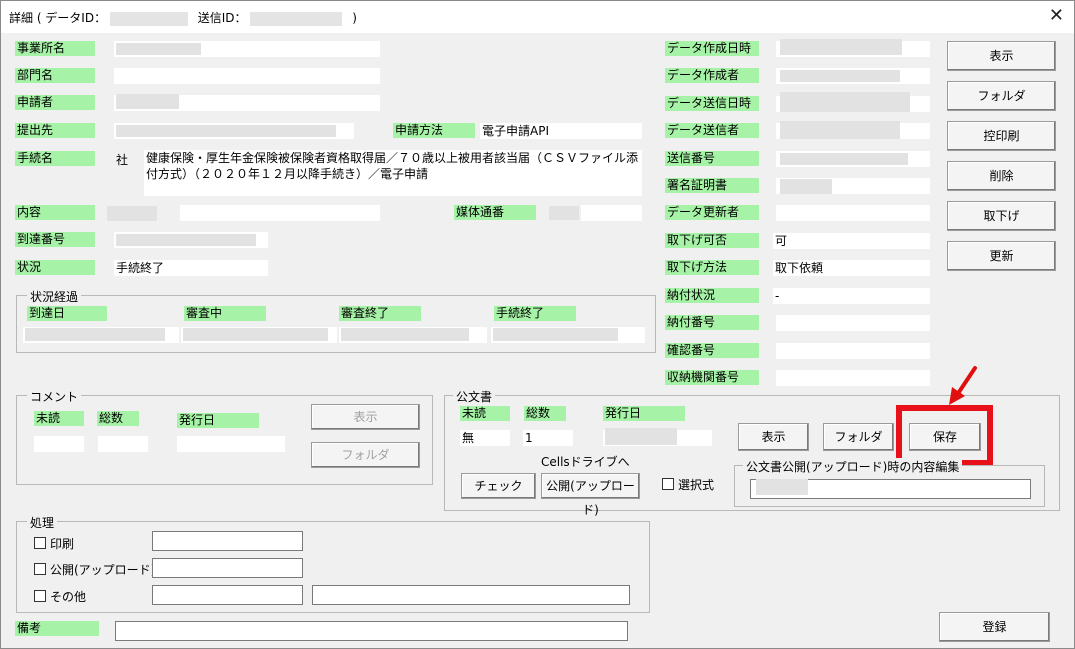  Describe the element at coordinates (712, 185) in the screenshot. I see `label-cert: 署名証明書` at that location.